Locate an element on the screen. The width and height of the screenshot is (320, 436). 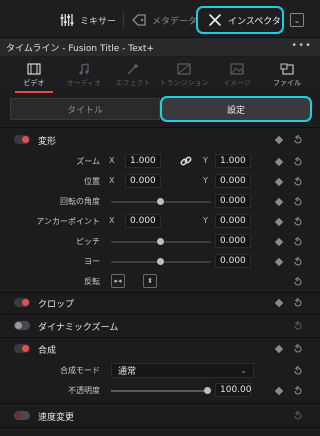
opacity-row: 不透明度 100.00 is located at coordinates (160, 391).